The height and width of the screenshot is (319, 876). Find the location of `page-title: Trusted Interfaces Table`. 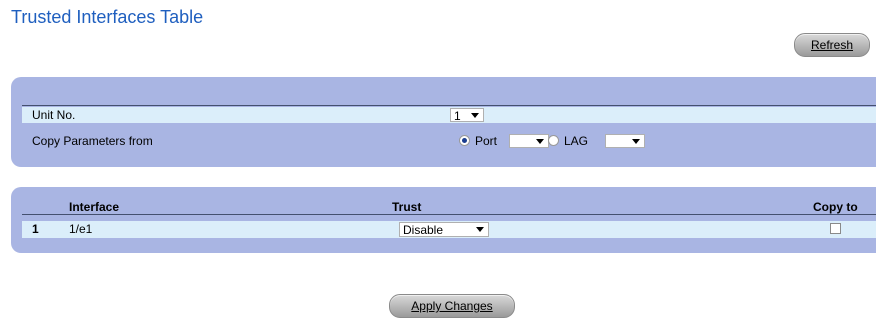

page-title: Trusted Interfaces Table is located at coordinates (107, 17).